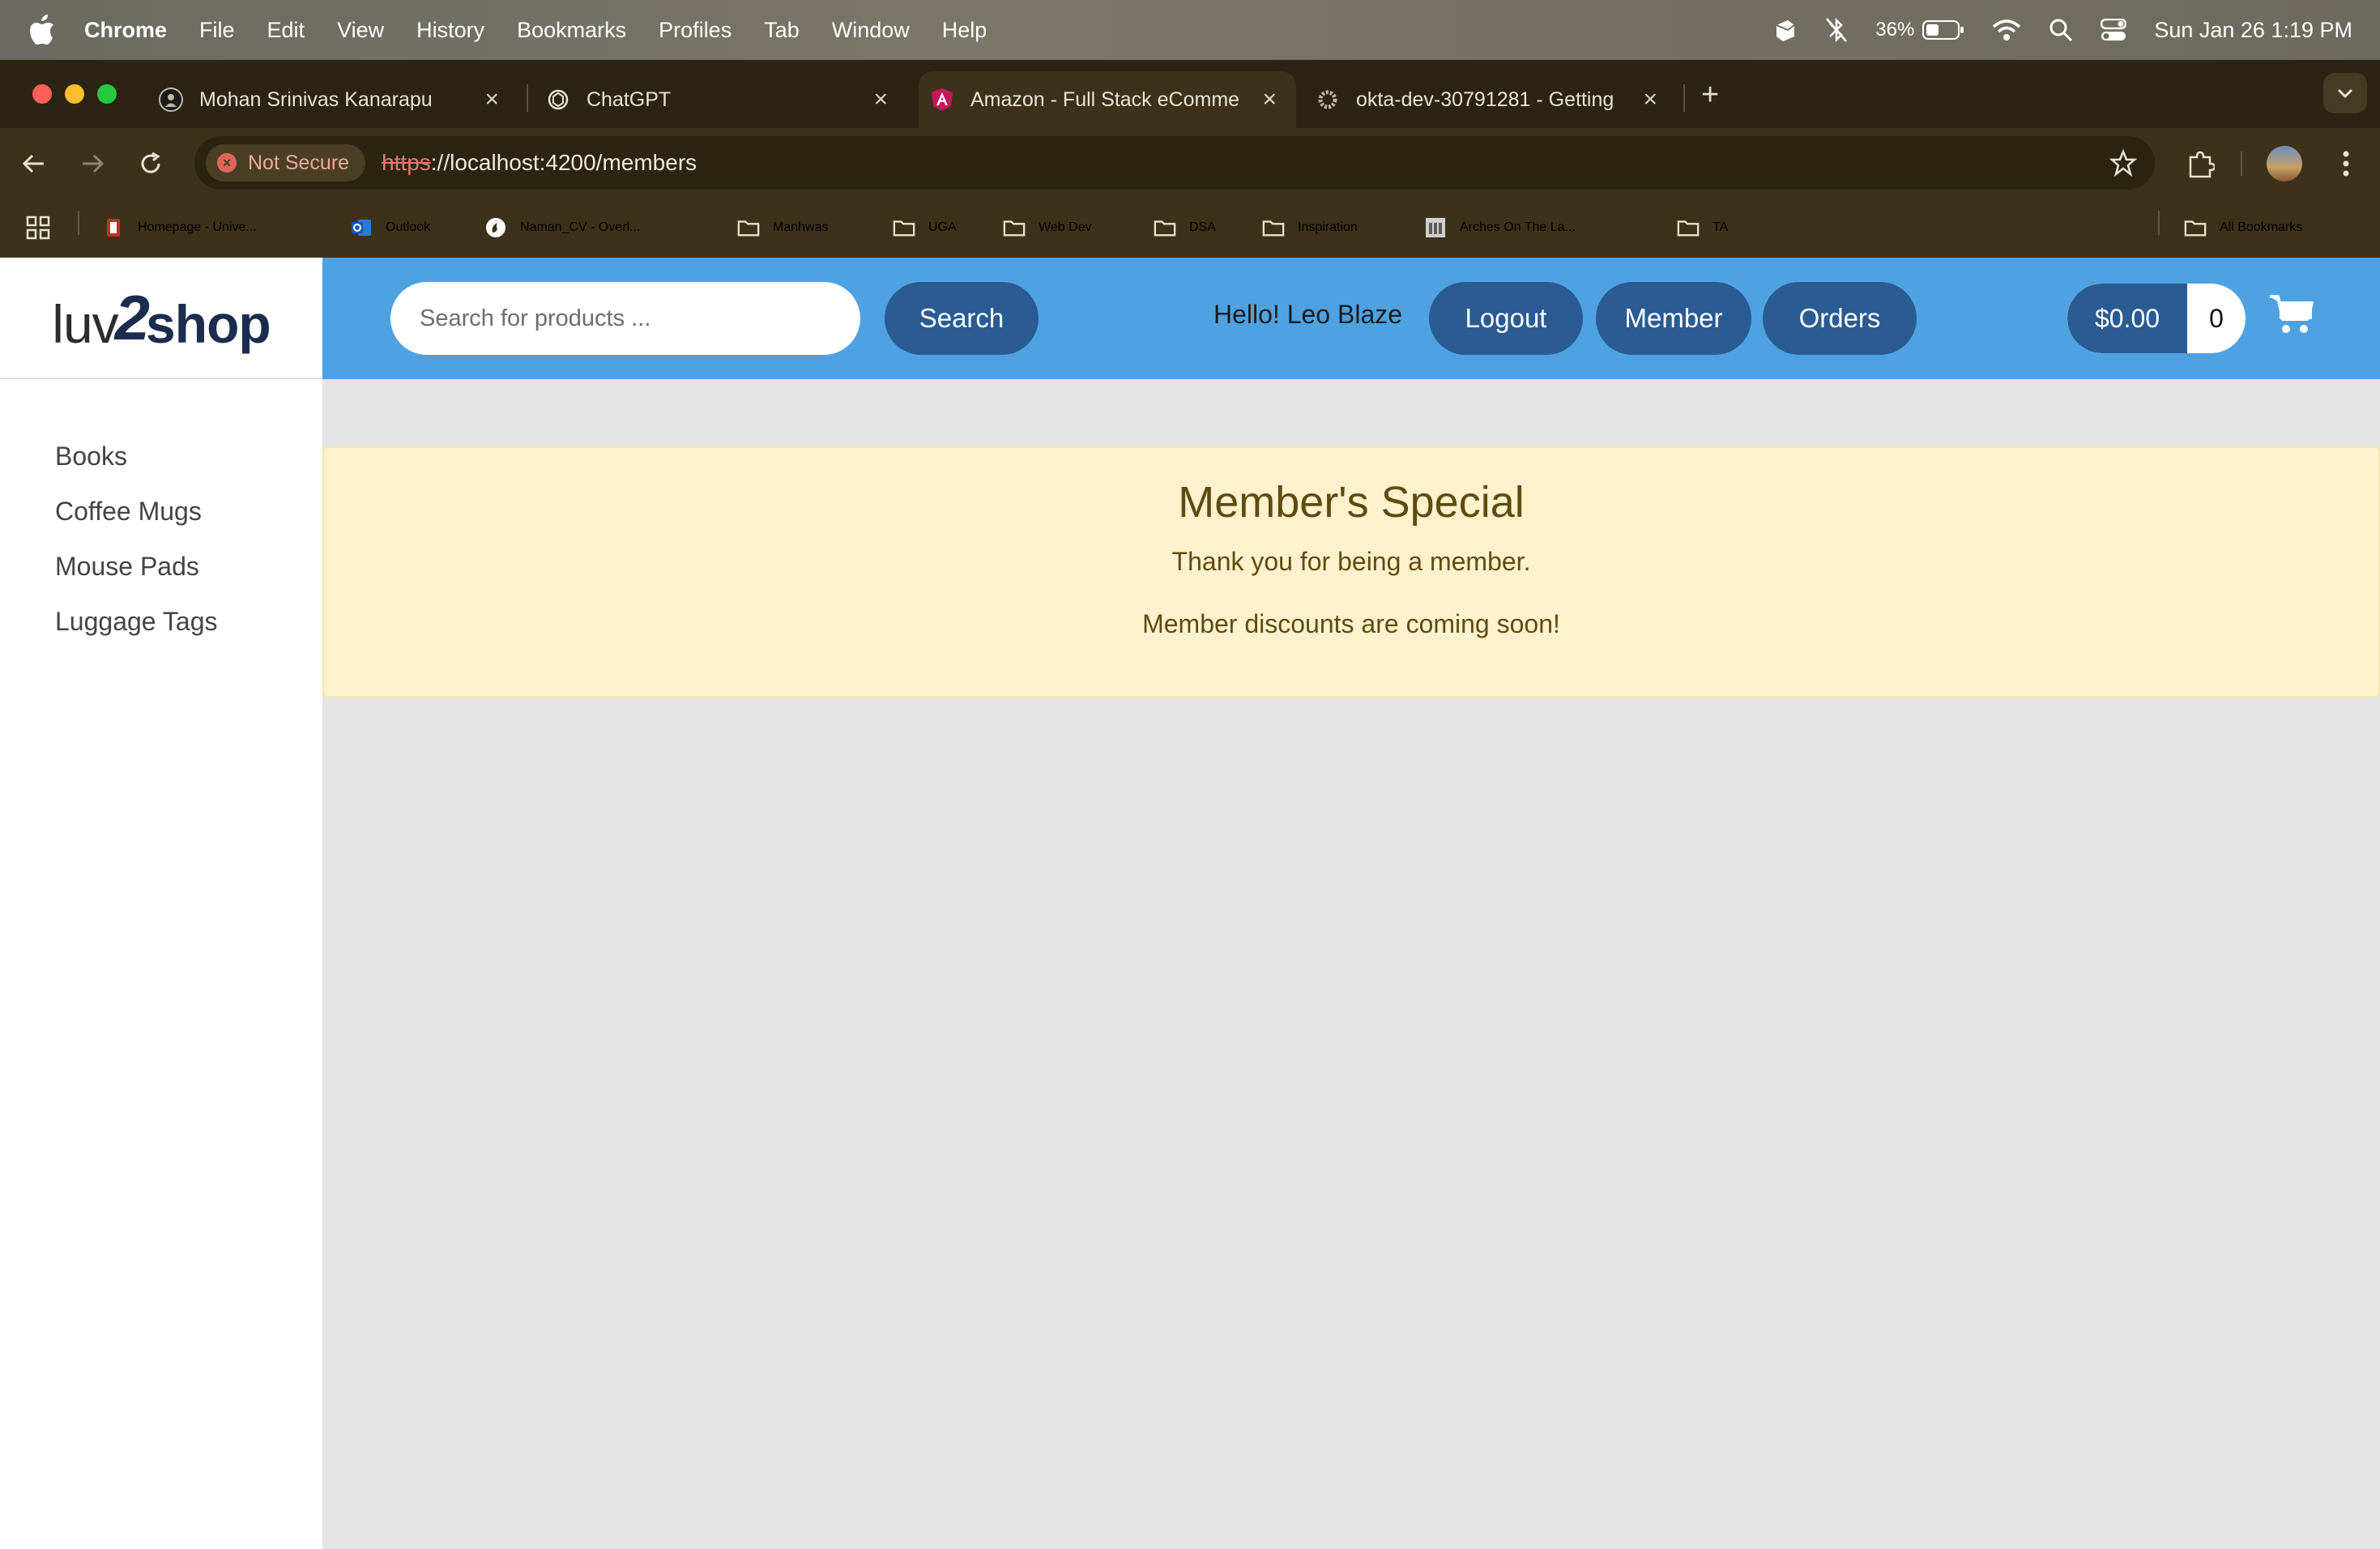 The width and height of the screenshot is (2380, 1549). I want to click on url-rest: ://localhost:4200/members, so click(563, 162).